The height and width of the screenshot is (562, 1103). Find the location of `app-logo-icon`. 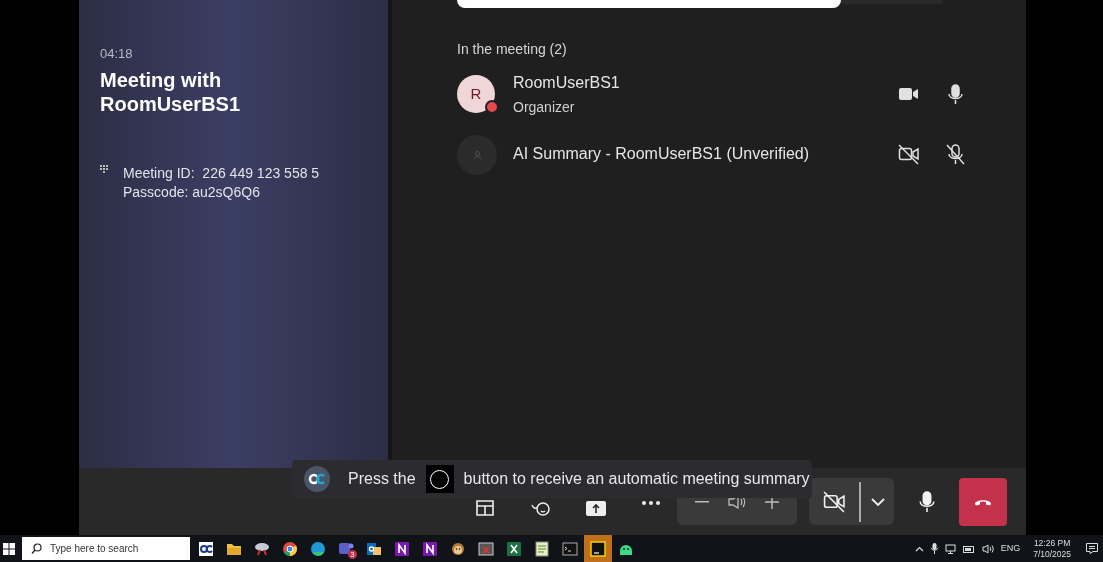

app-logo-icon is located at coordinates (317, 479).